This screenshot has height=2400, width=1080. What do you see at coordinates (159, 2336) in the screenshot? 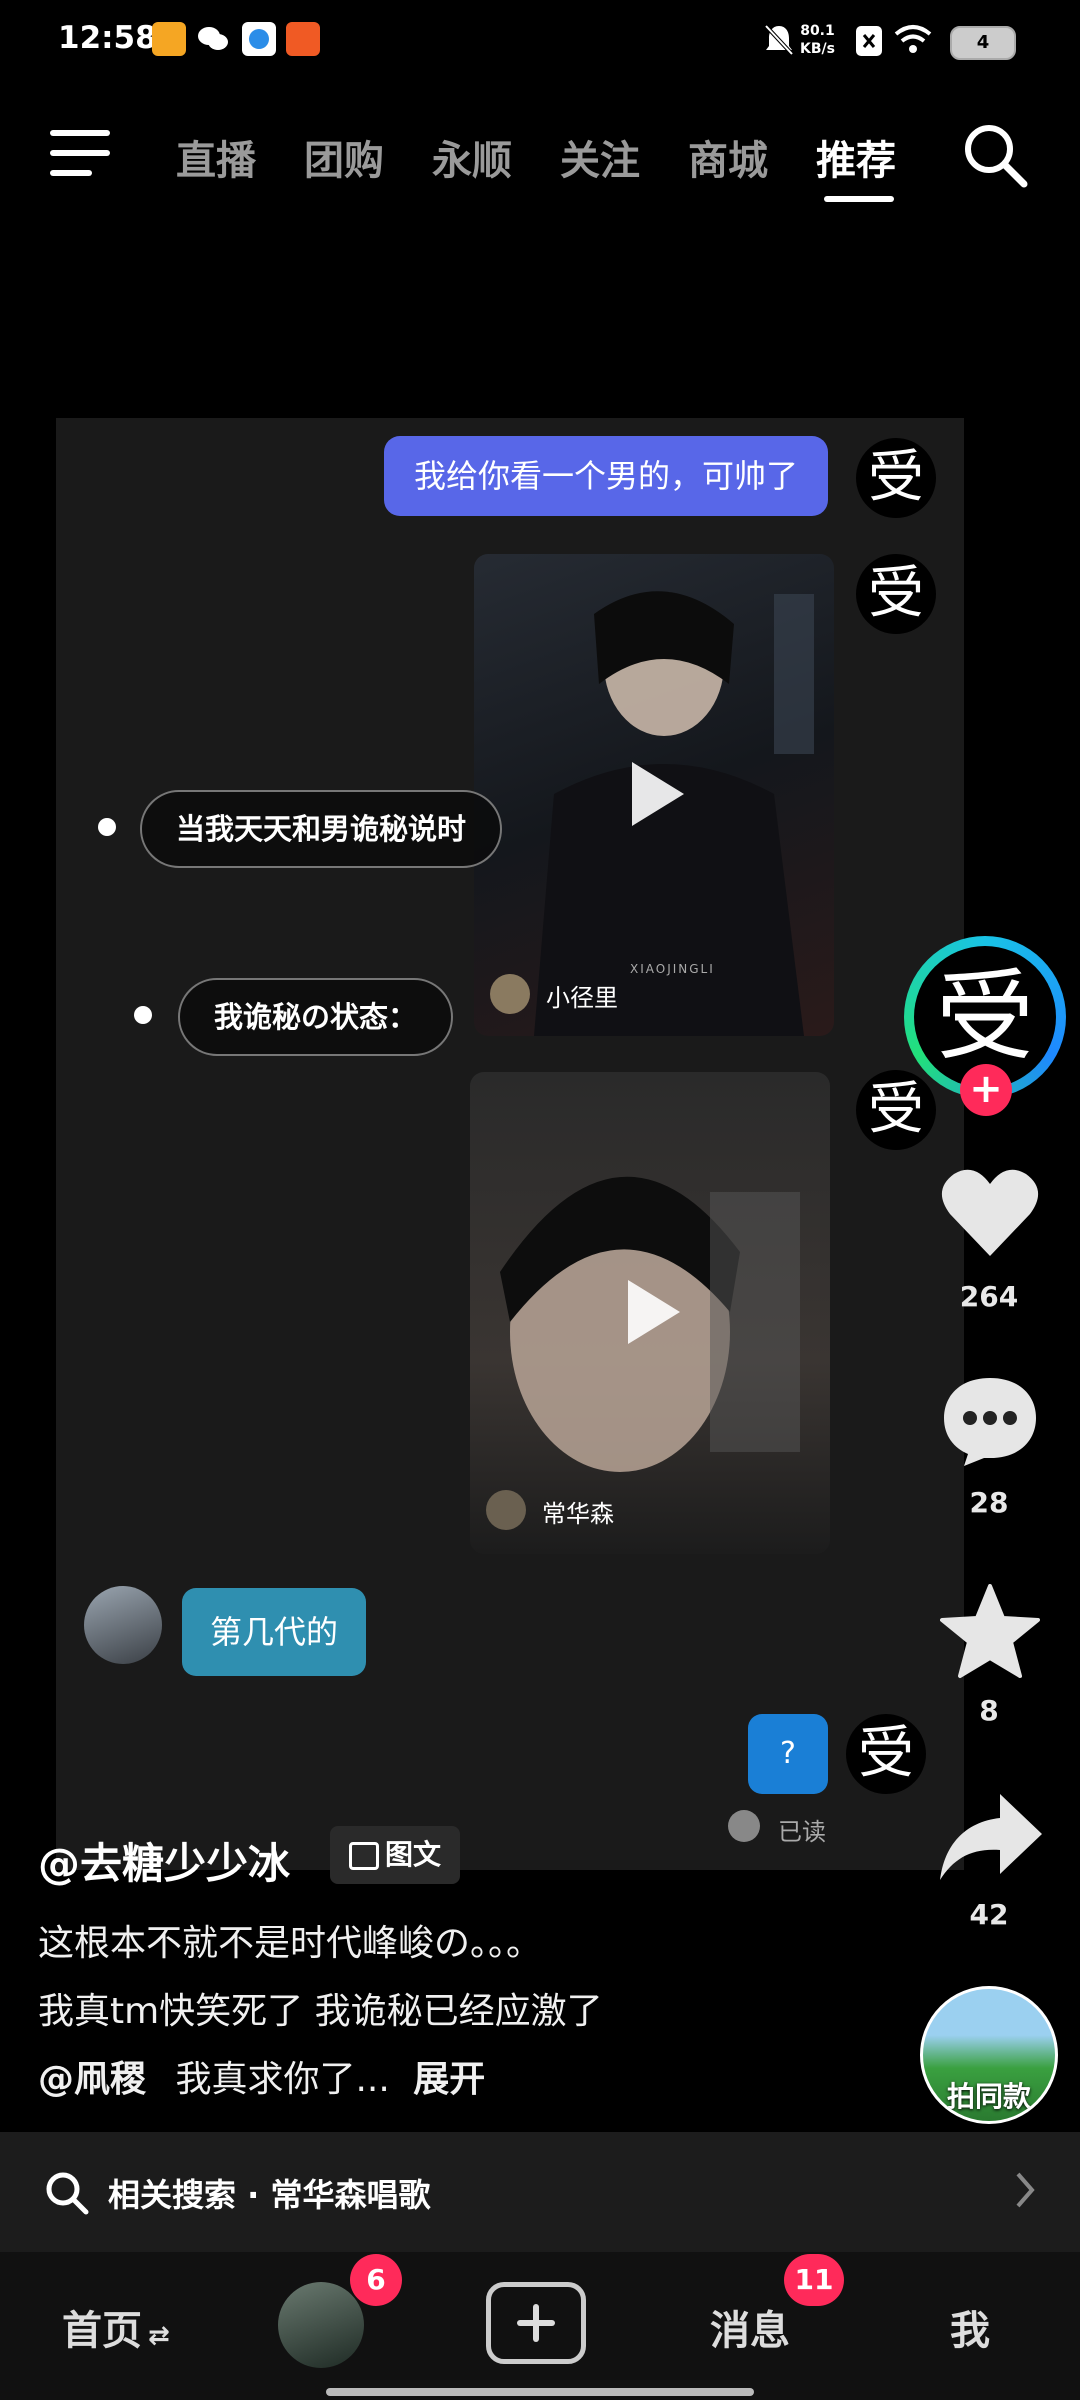
I see `swap-arrows-icon: ⇄` at bounding box center [159, 2336].